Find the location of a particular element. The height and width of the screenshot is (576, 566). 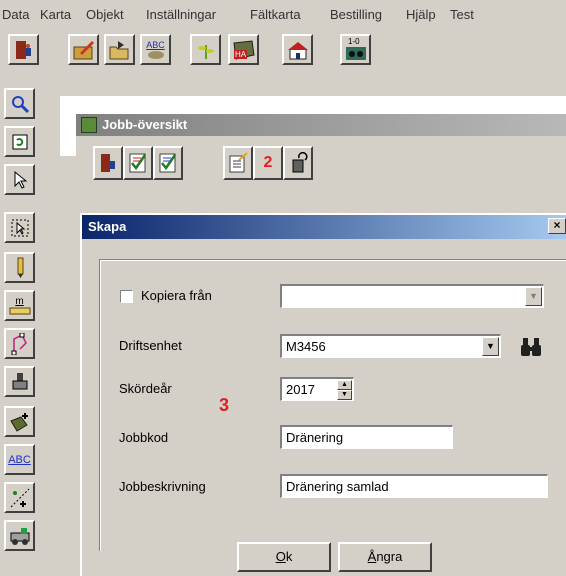

menu-objekt: Objekt is located at coordinates (105, 14).